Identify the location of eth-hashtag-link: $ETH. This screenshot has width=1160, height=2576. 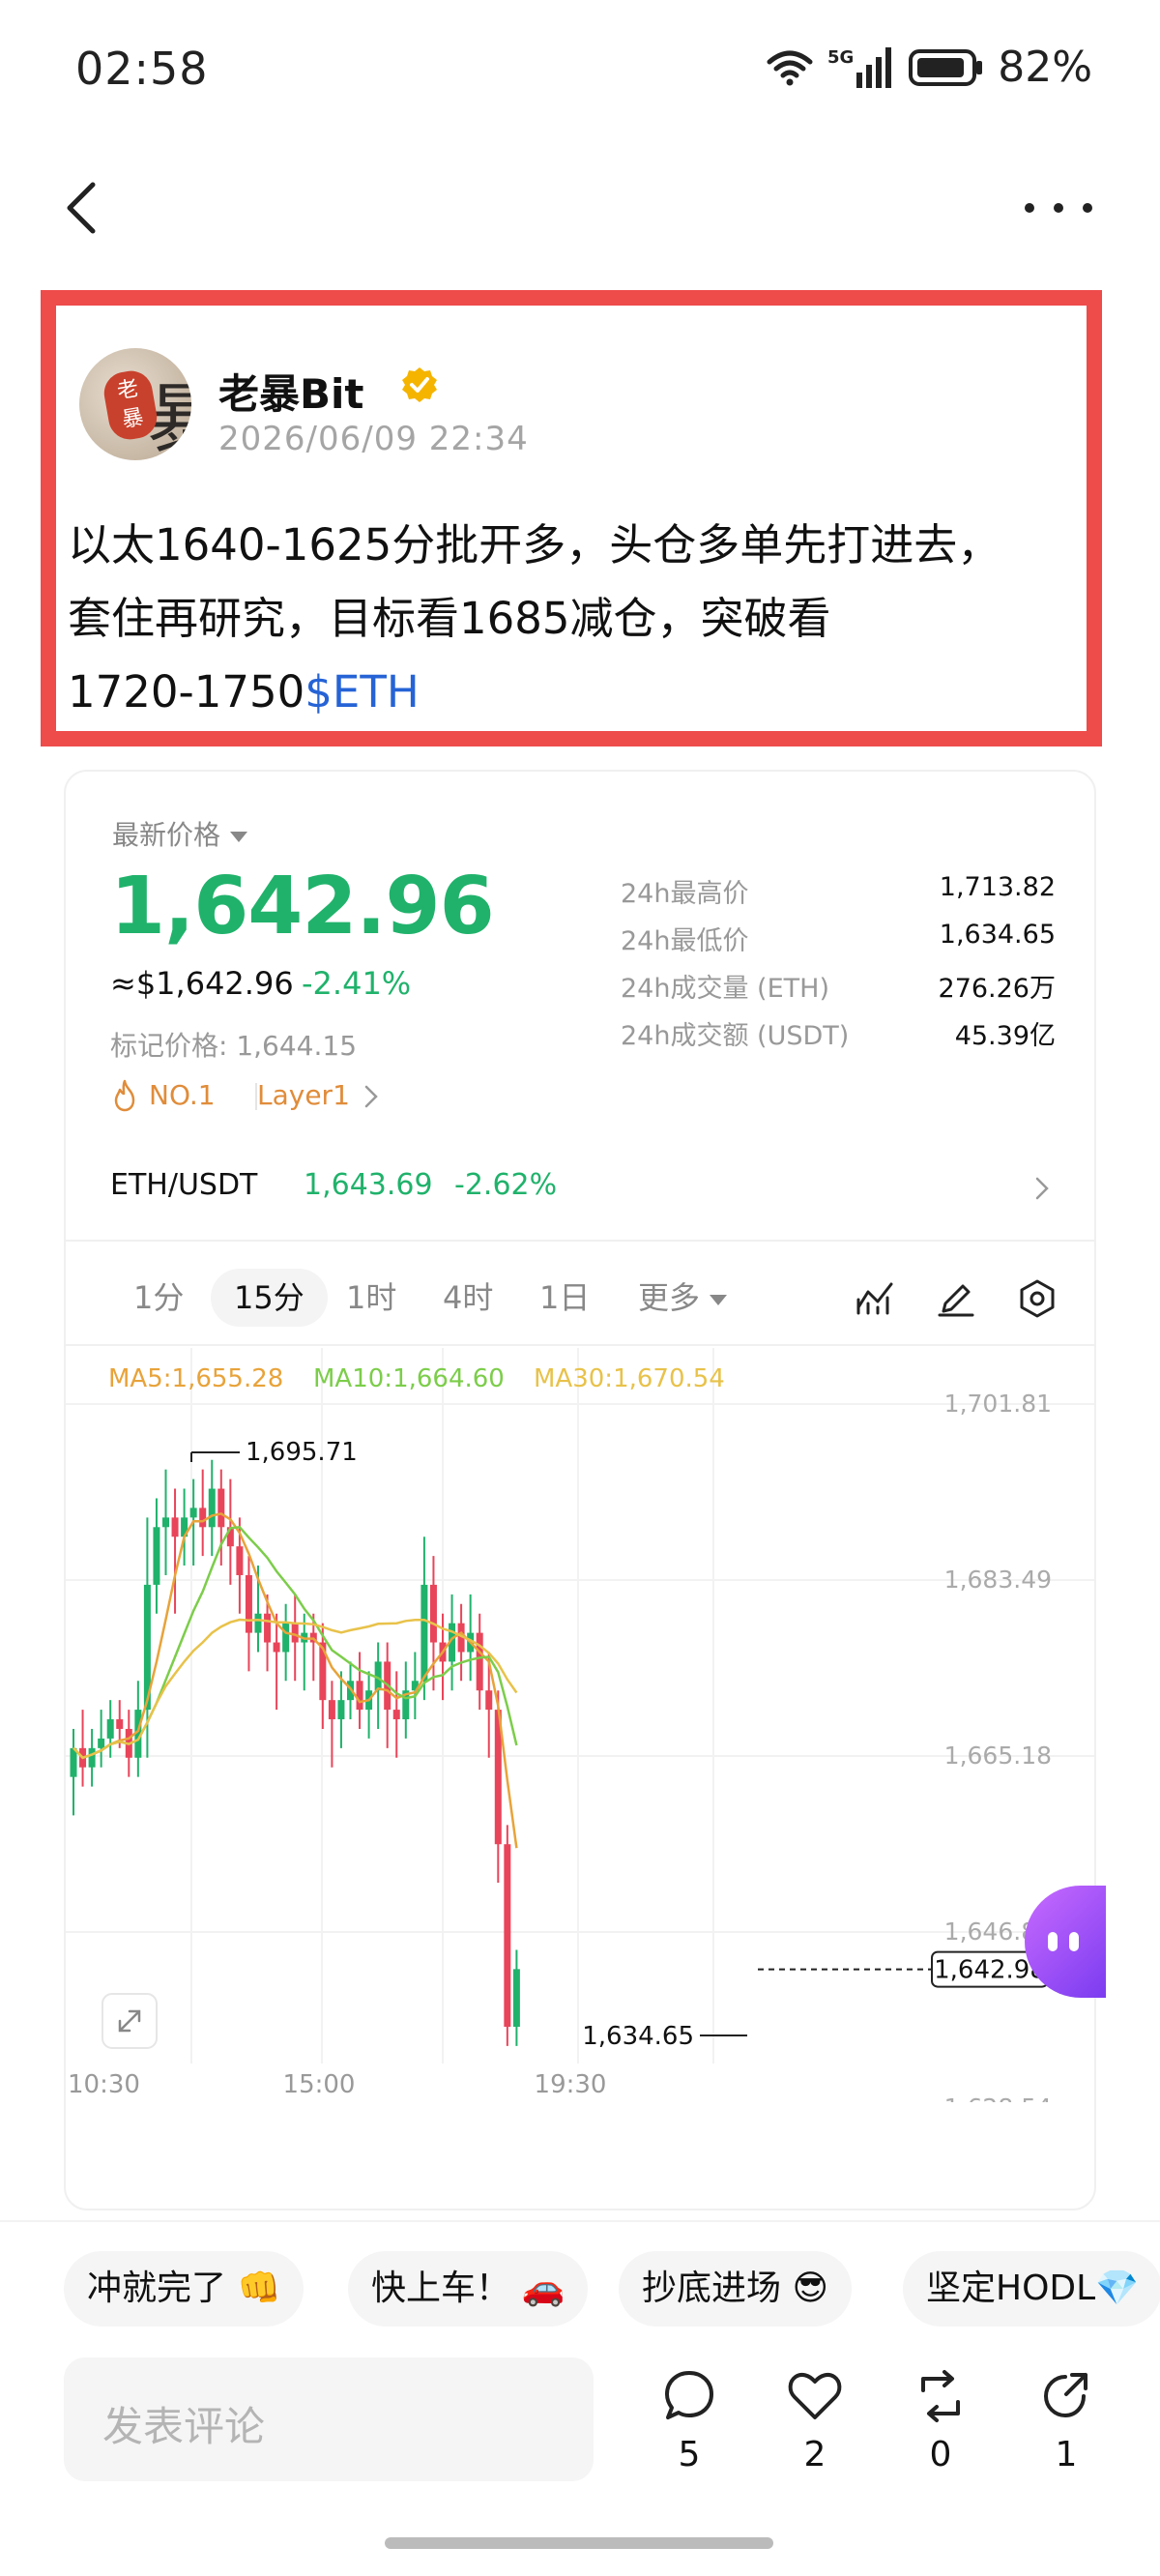
(362, 691).